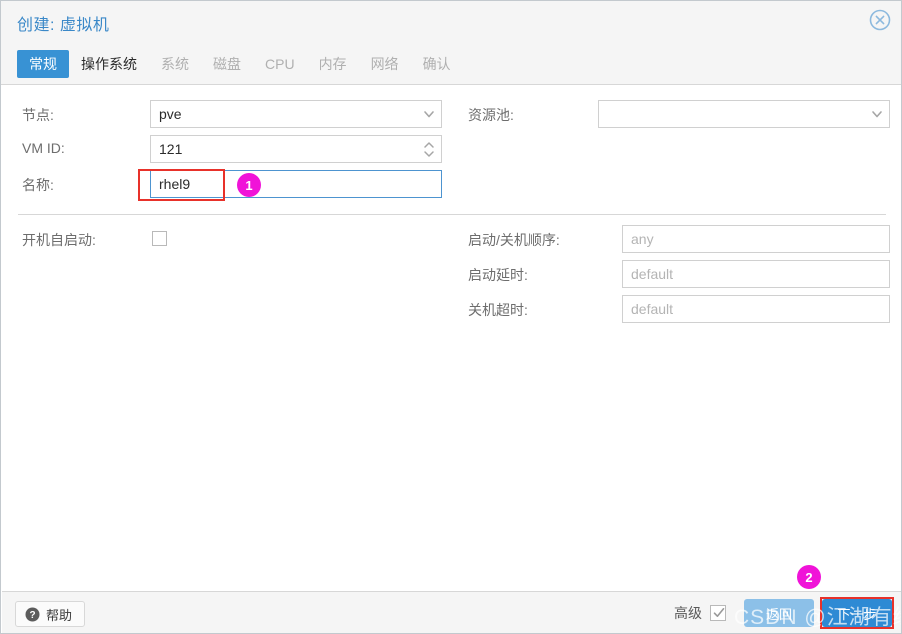  I want to click on field-pool: 资源池:, so click(679, 115).